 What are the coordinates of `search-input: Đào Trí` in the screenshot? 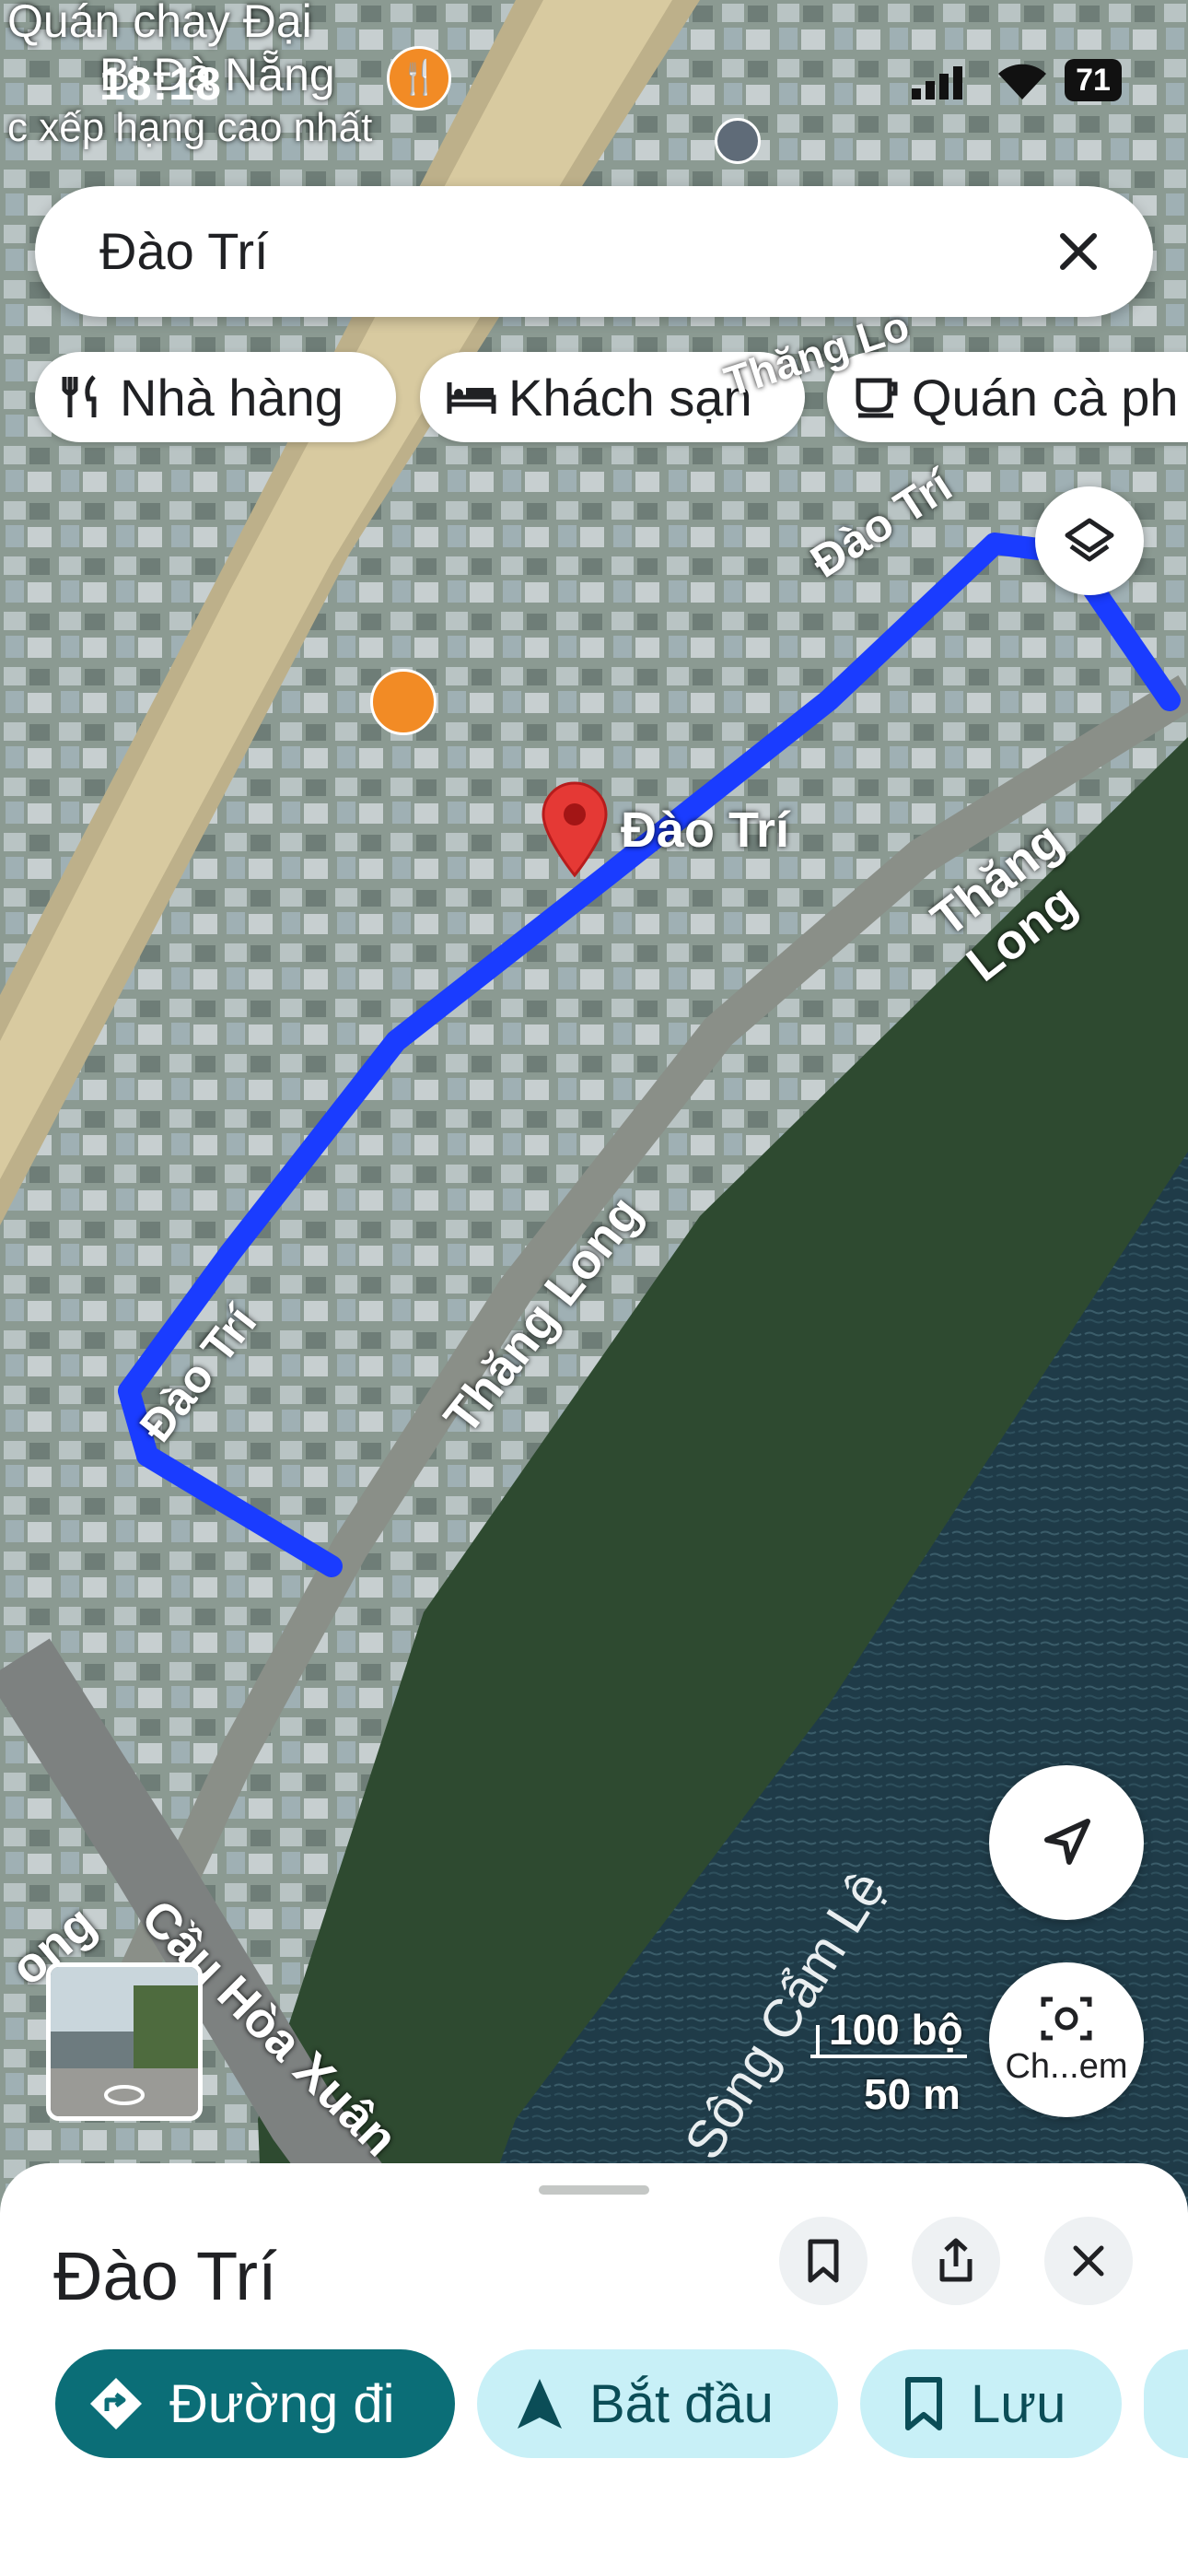 It's located at (184, 251).